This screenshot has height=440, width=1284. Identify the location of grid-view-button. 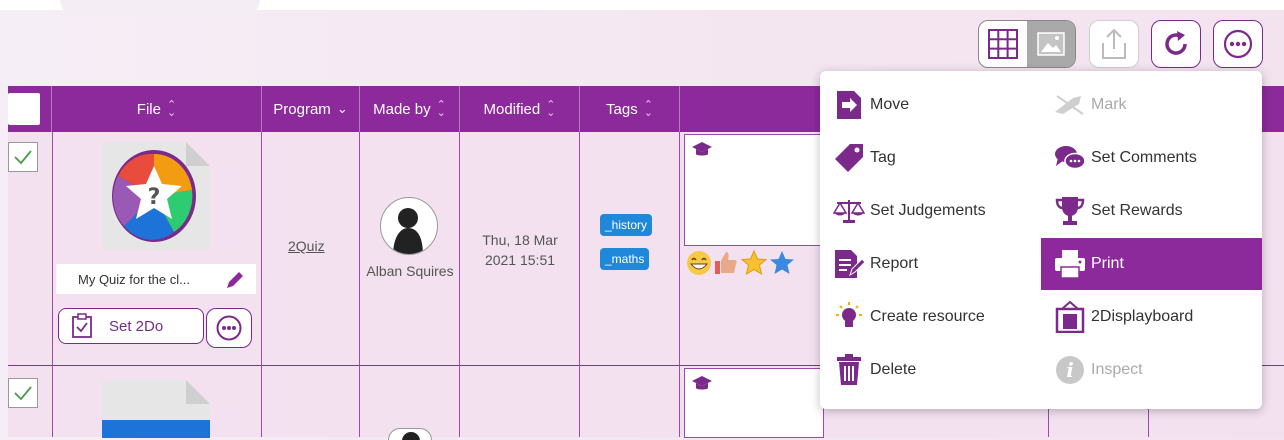
(1003, 44).